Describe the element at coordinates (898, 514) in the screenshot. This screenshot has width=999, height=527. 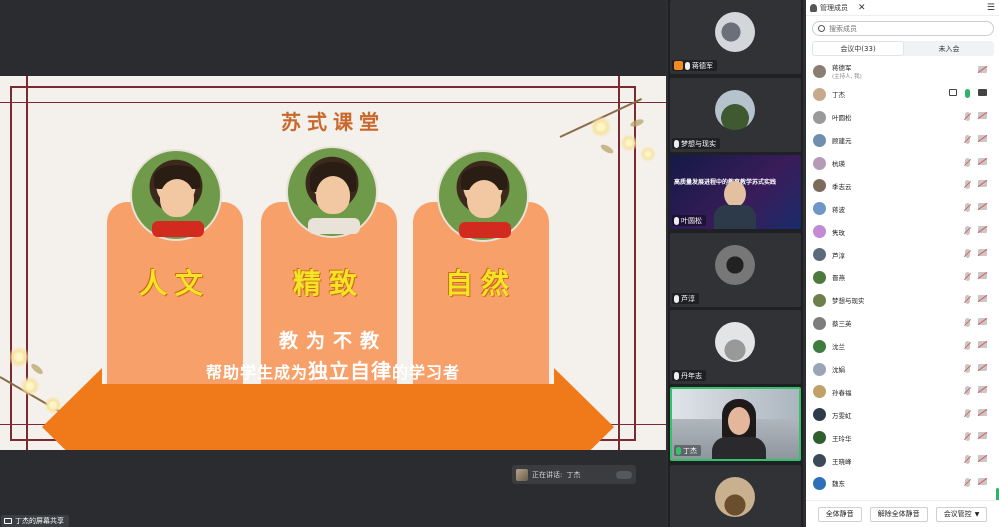
I see `unmute-all-button: 解除全体静音` at that location.